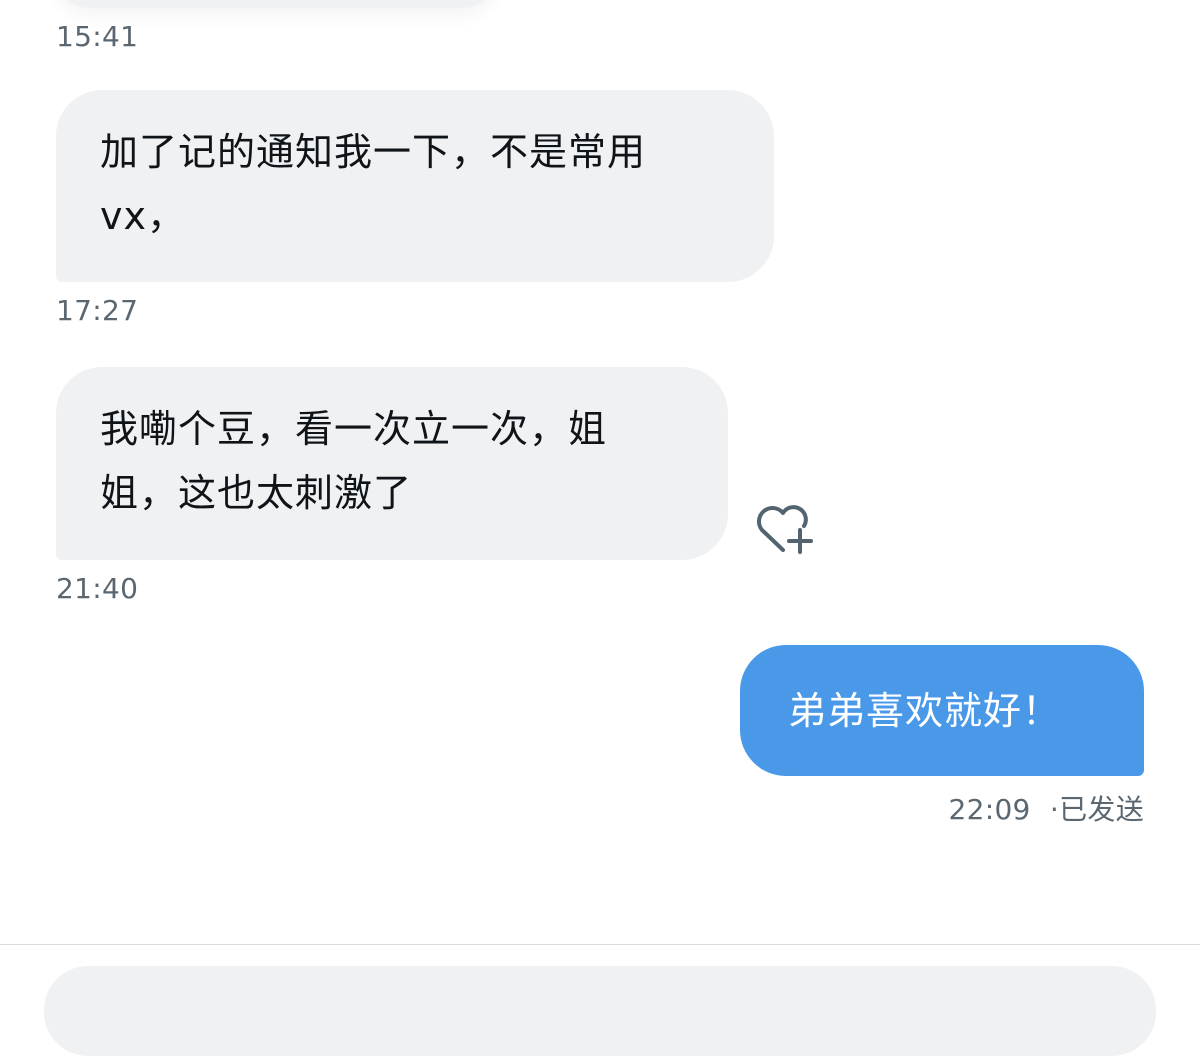 The height and width of the screenshot is (1056, 1200). What do you see at coordinates (97, 588) in the screenshot?
I see `message-timestamp: 21:40` at bounding box center [97, 588].